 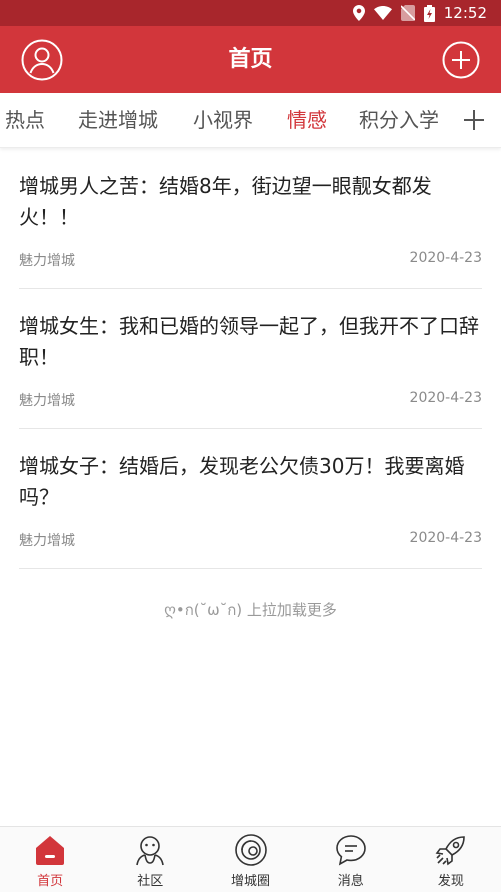 I want to click on article-item: 增城女生：我和已婚的领导一起了，但我开不了口辞职！ 魅力增城 2020-4-23, so click(x=250, y=359).